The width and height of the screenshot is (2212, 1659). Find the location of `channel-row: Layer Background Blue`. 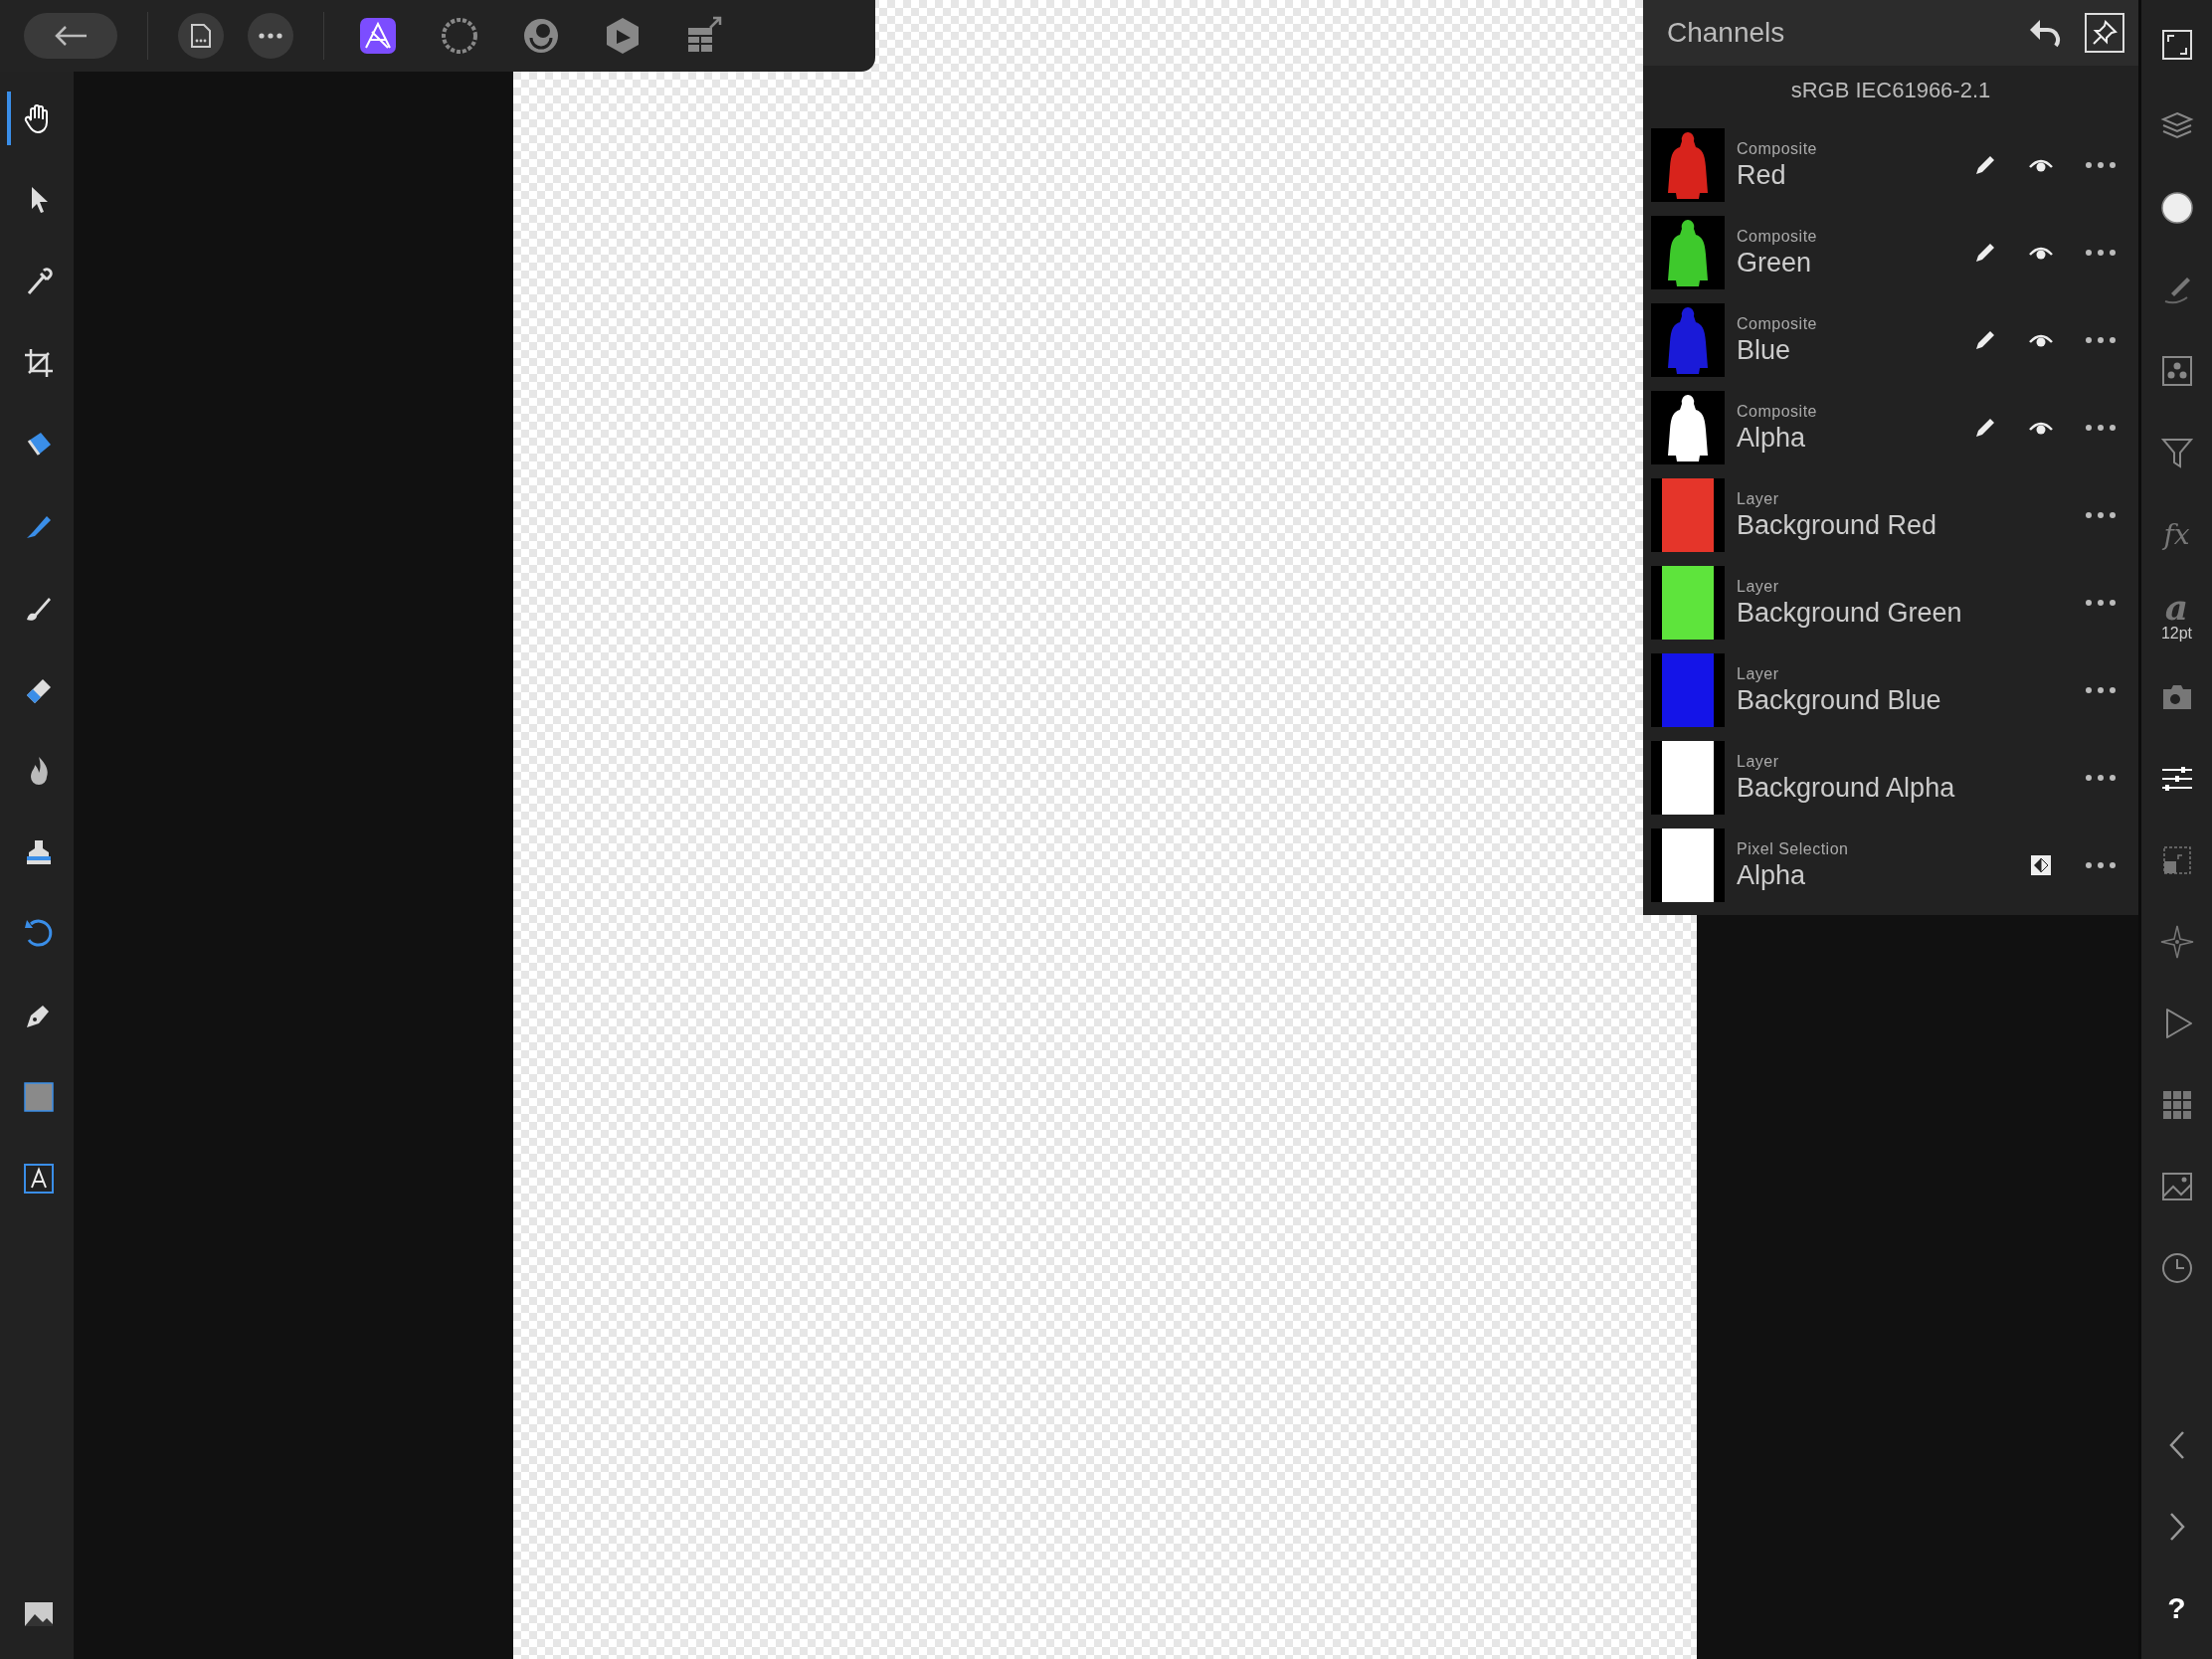

channel-row: Layer Background Blue is located at coordinates (1890, 690).